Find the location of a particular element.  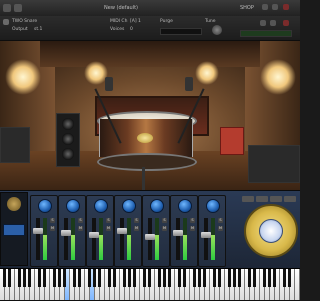

instrument-title: TWO Snare is located at coordinates (24, 21).